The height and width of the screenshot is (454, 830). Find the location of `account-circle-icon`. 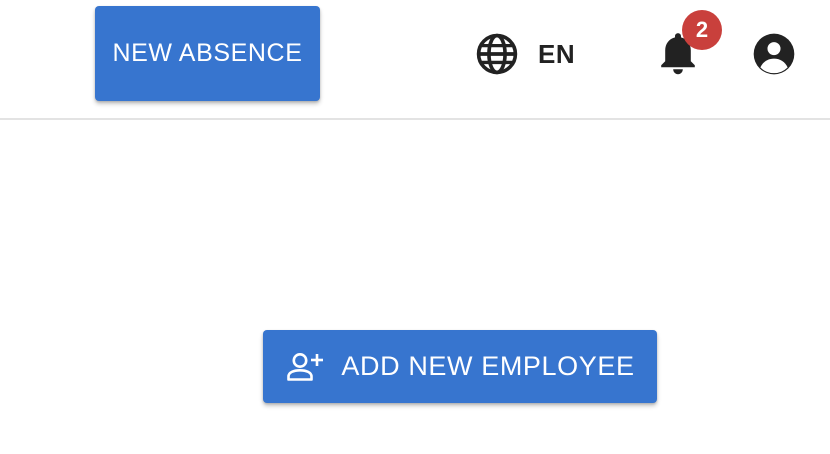

account-circle-icon is located at coordinates (774, 57).